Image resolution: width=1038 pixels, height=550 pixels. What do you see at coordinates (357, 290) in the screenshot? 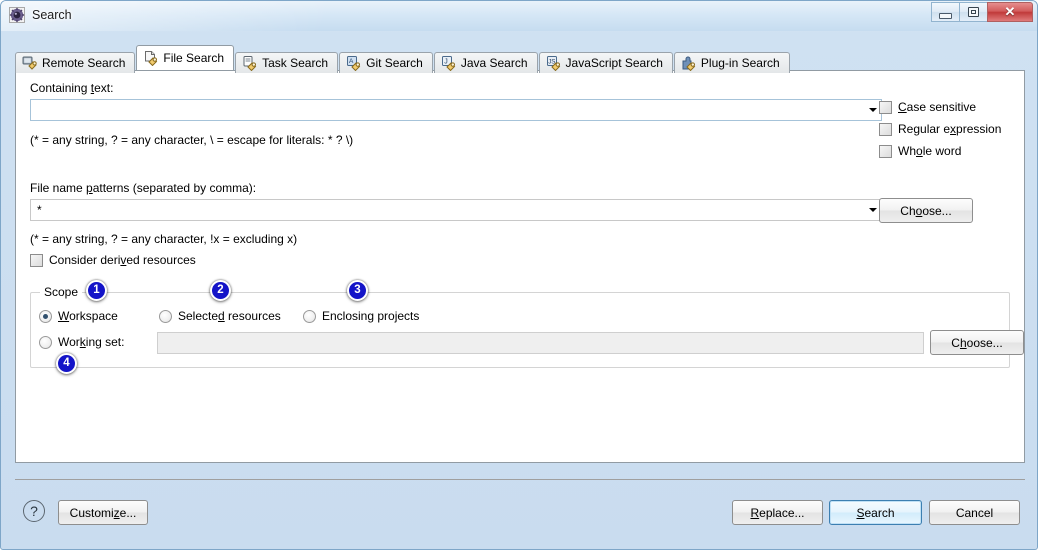
I see `annotation-badge-3: 3` at bounding box center [357, 290].